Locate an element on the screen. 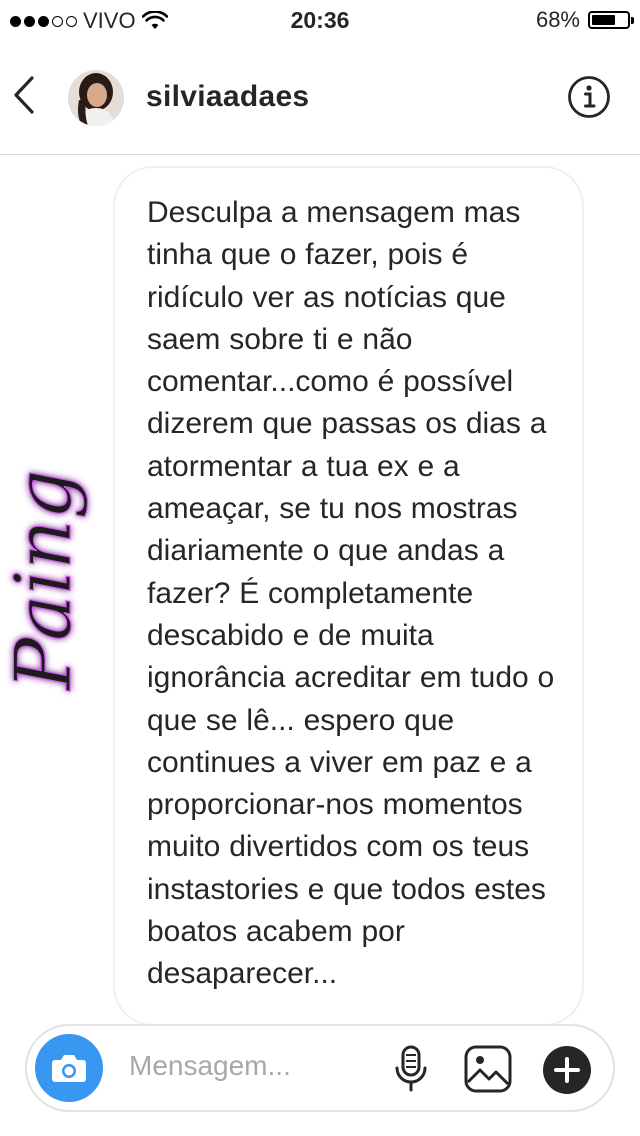  battery-level is located at coordinates (604, 20).